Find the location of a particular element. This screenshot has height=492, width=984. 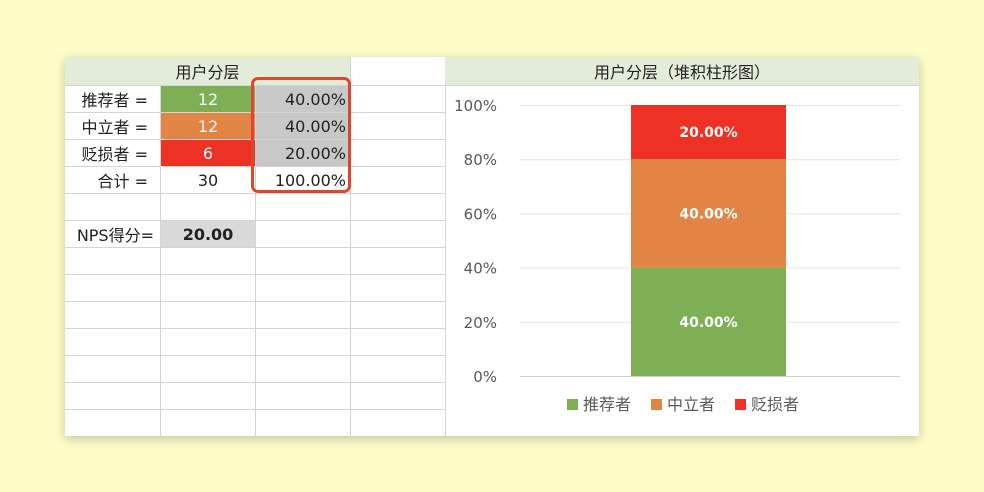

legend-label: 中立者 is located at coordinates (691, 404).